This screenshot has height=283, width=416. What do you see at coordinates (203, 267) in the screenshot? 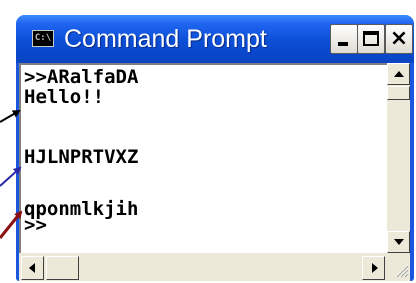
I see `horizontal-scrollbar` at bounding box center [203, 267].